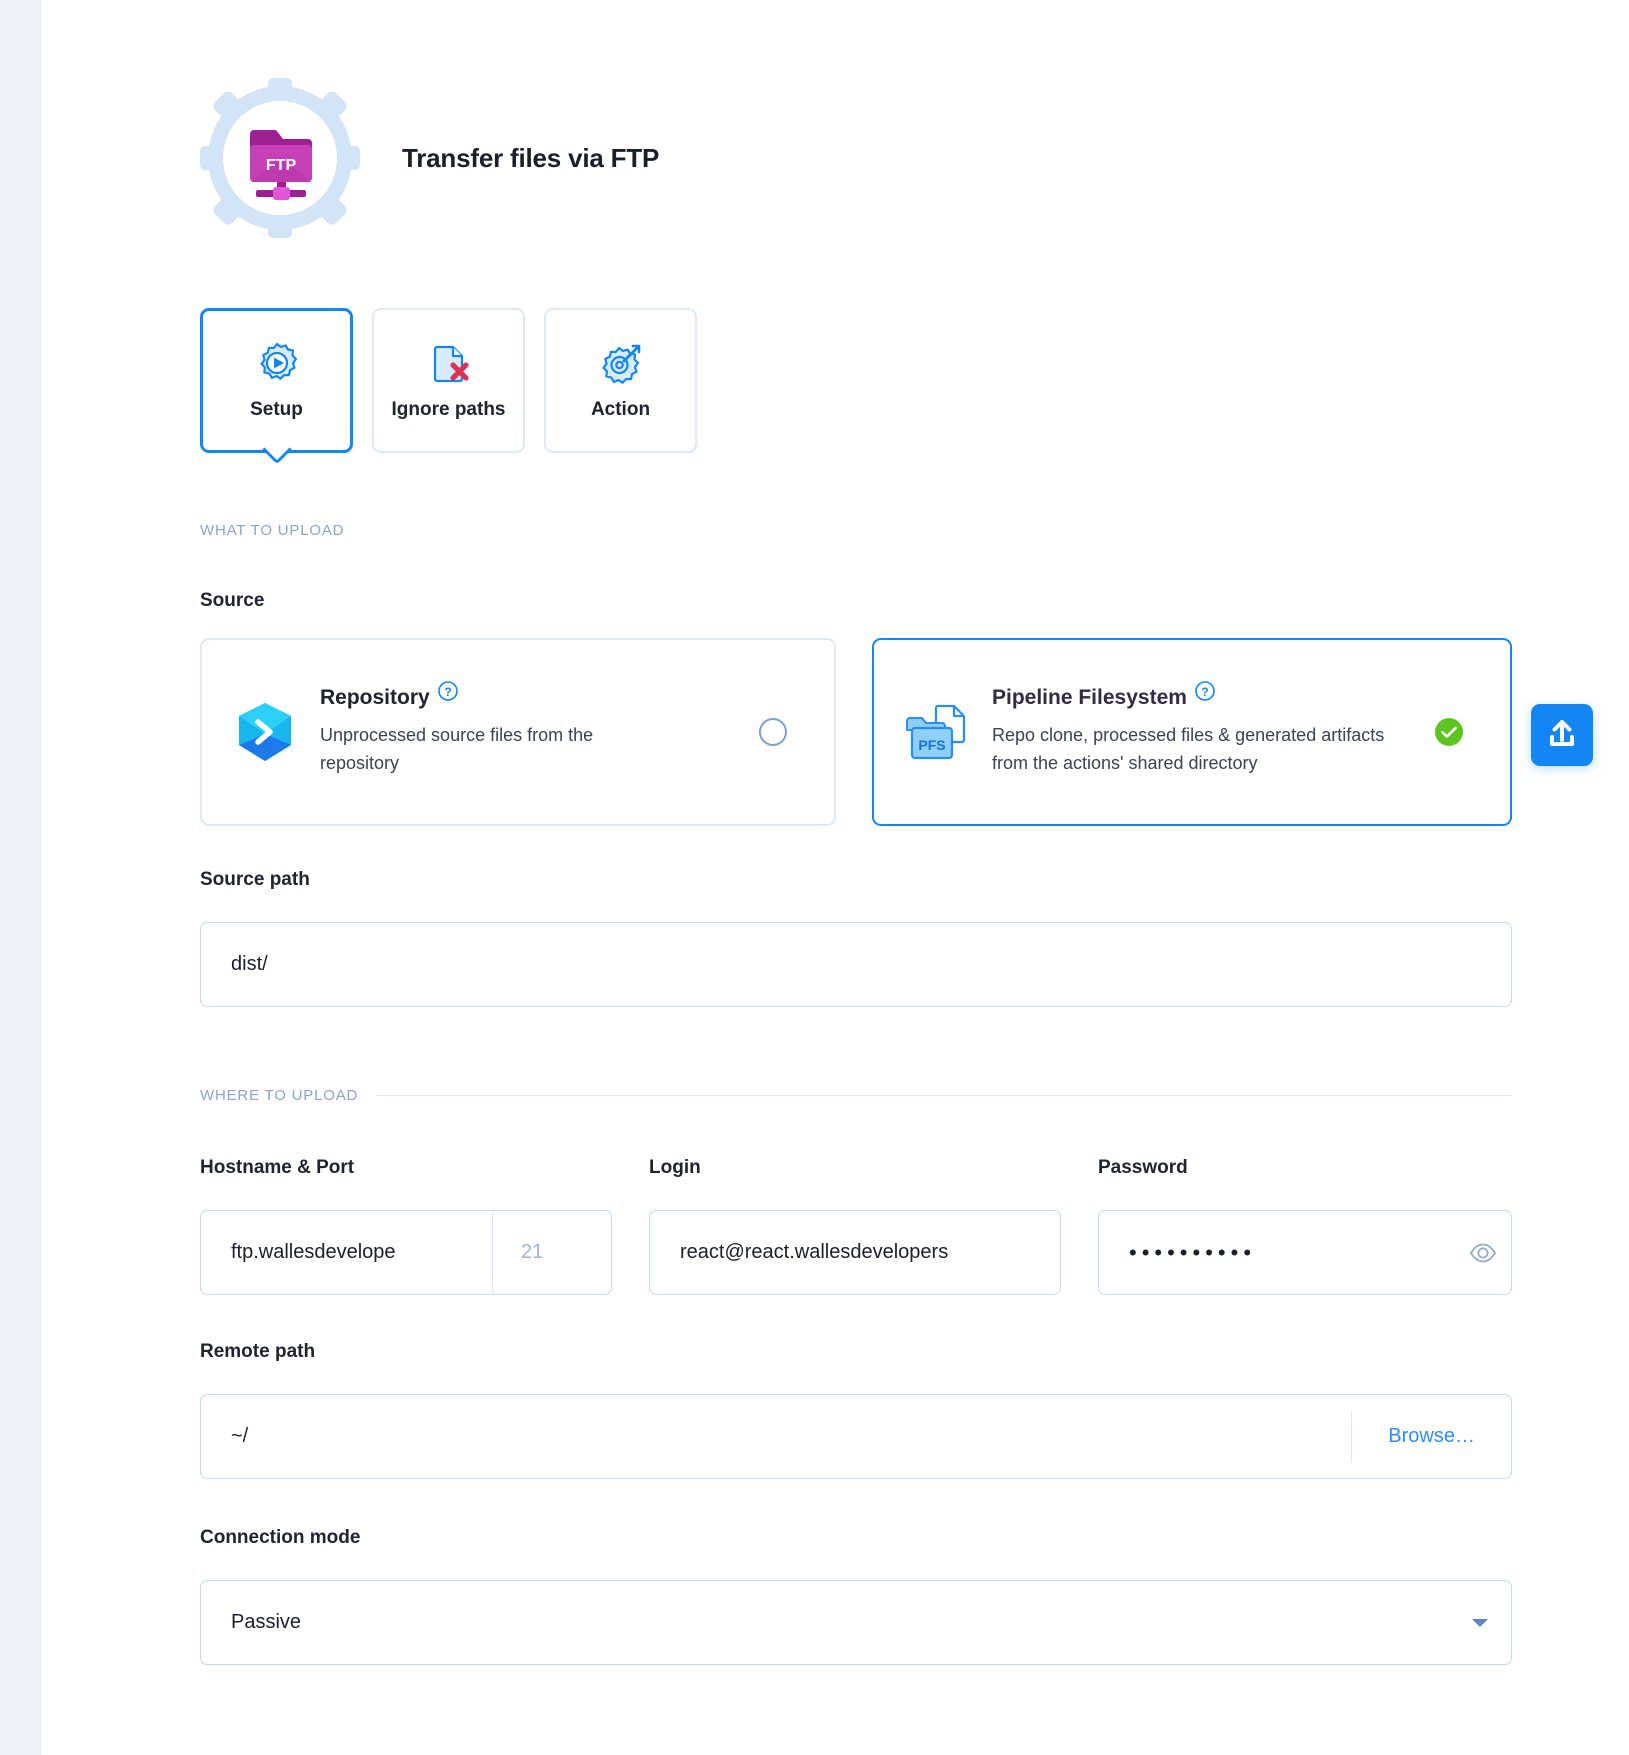  What do you see at coordinates (528, 695) in the screenshot?
I see `repository-title-row: Repository ?` at bounding box center [528, 695].